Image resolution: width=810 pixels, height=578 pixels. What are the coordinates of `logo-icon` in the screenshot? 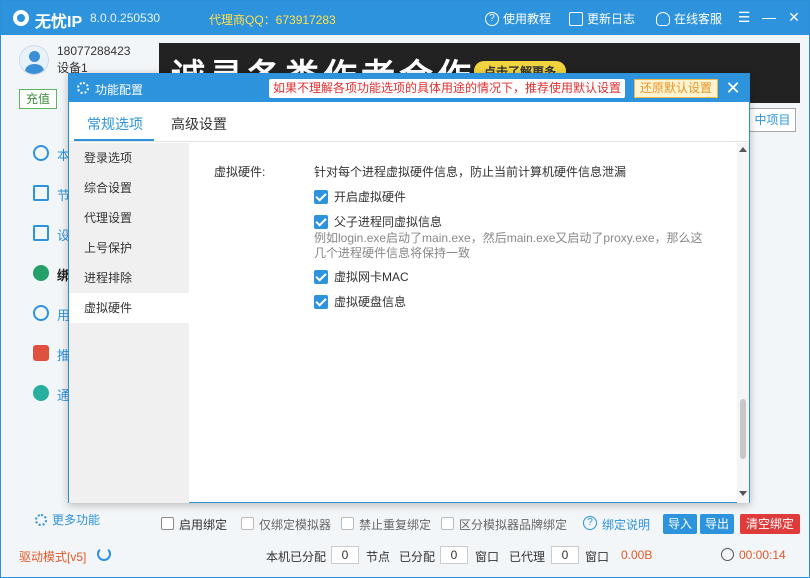 It's located at (21, 18).